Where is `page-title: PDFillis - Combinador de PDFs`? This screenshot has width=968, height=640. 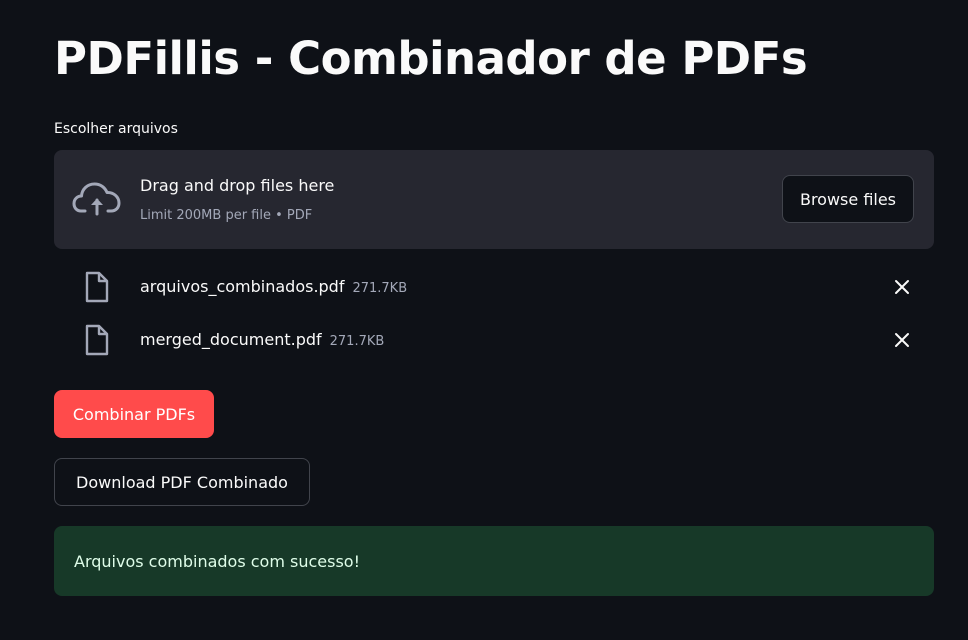 page-title: PDFillis - Combinador de PDFs is located at coordinates (431, 58).